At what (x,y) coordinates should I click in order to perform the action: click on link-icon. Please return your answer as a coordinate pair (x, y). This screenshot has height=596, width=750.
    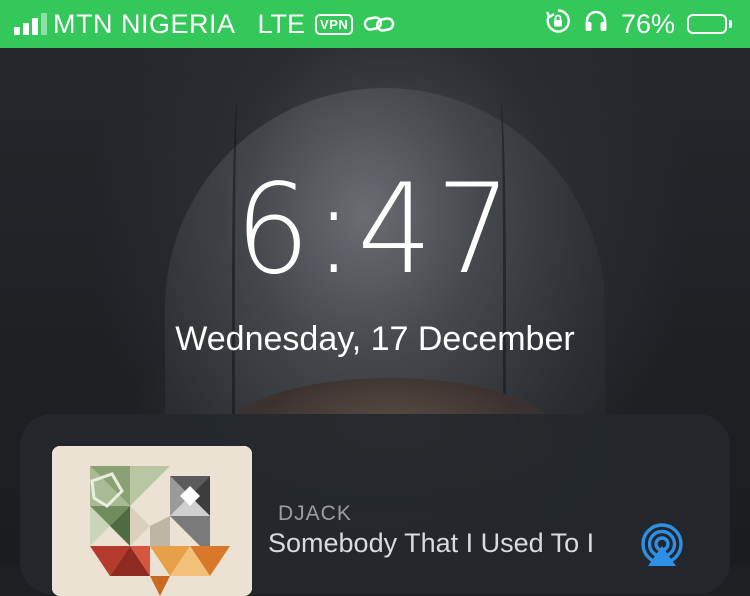
    Looking at the image, I should click on (379, 24).